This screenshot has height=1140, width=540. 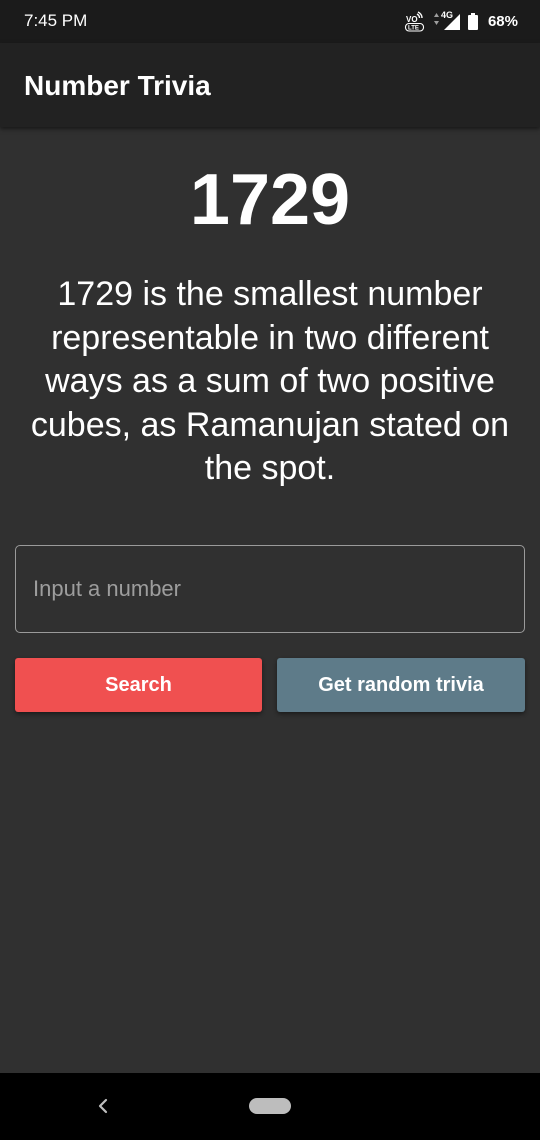 What do you see at coordinates (446, 15) in the screenshot?
I see `network-type-label: 4G` at bounding box center [446, 15].